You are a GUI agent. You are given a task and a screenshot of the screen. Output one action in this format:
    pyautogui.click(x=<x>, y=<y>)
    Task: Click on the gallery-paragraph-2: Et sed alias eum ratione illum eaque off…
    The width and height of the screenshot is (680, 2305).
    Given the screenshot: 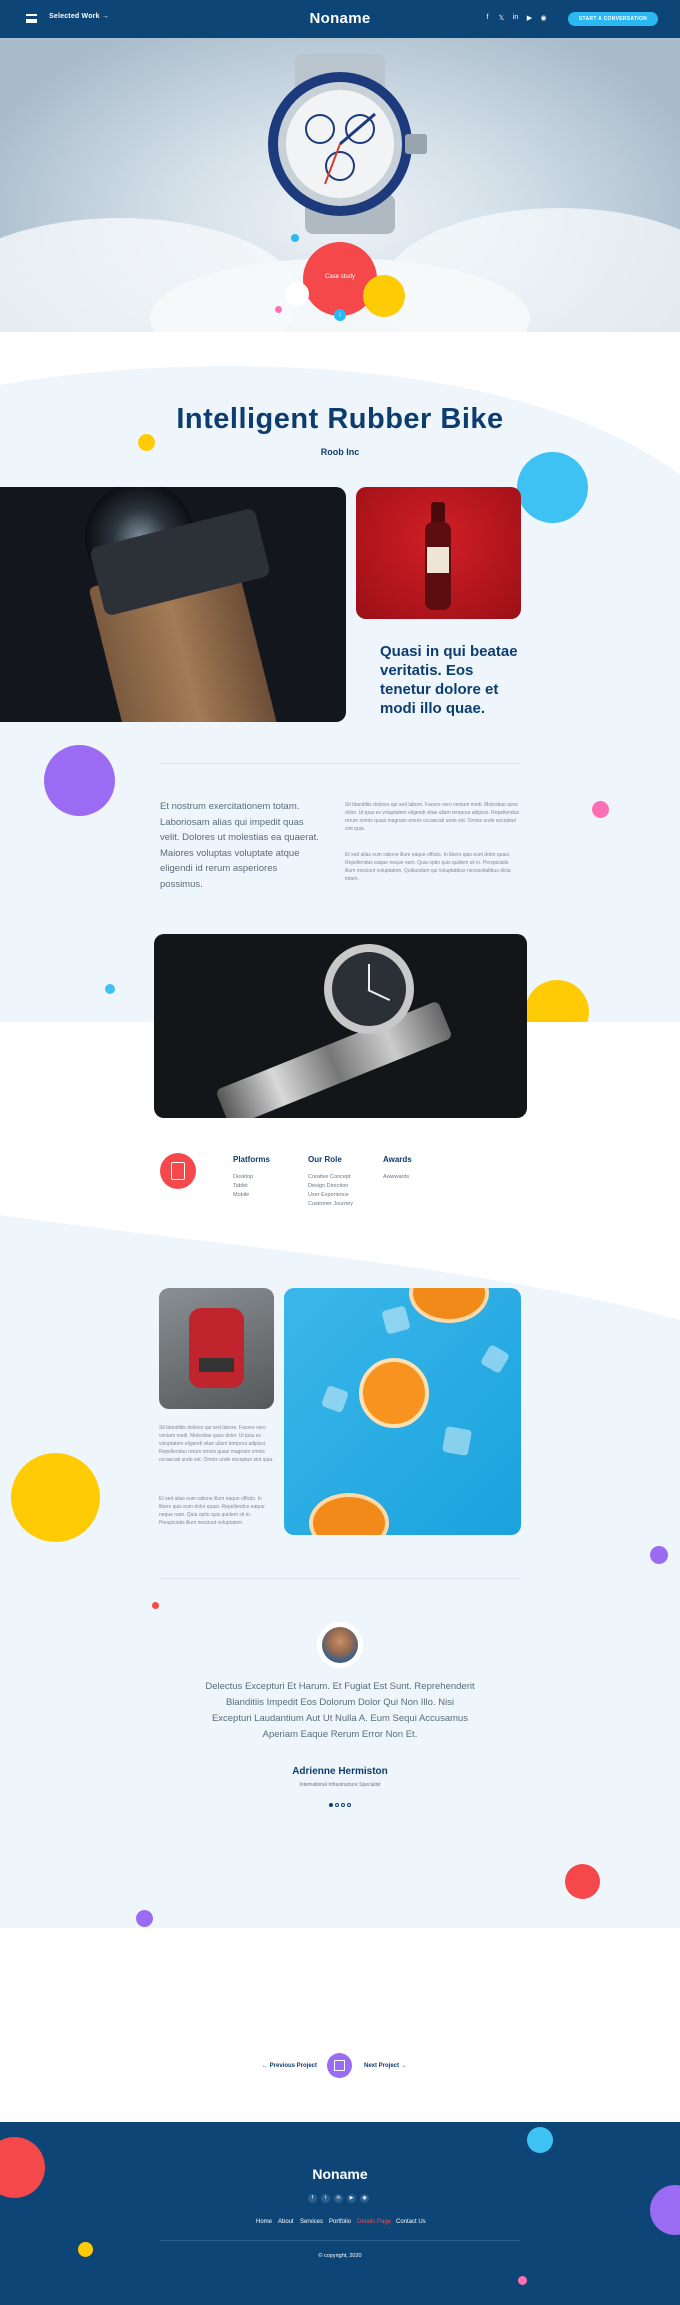 What is the action you would take?
    pyautogui.click(x=212, y=1511)
    